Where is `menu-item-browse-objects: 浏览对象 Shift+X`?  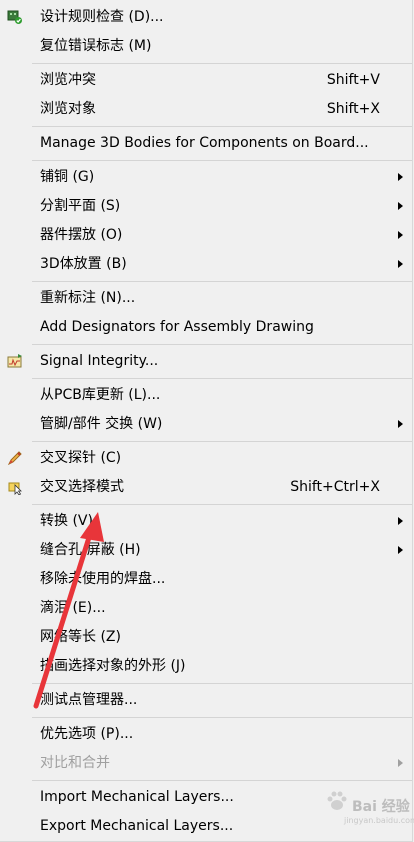 menu-item-browse-objects: 浏览对象 Shift+X is located at coordinates (206, 109).